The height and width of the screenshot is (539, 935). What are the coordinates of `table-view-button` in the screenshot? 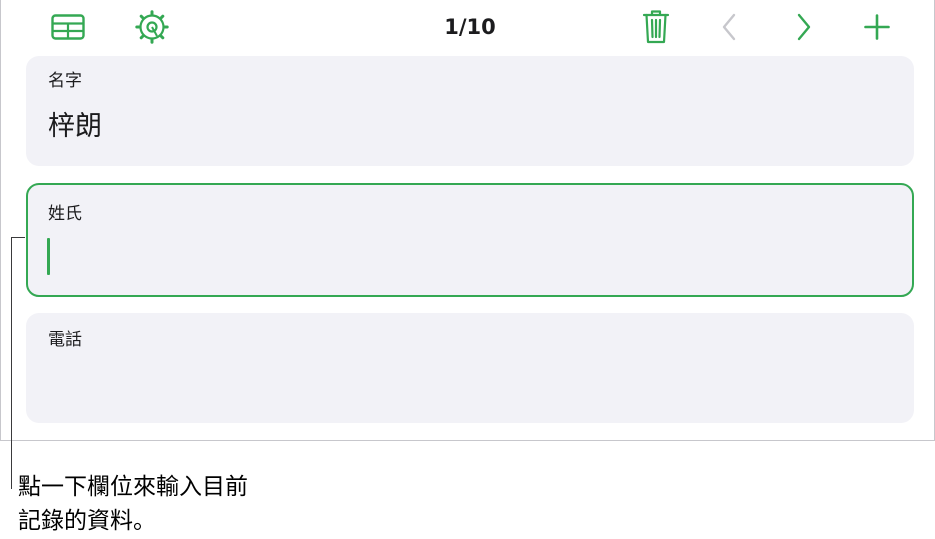 It's located at (68, 27).